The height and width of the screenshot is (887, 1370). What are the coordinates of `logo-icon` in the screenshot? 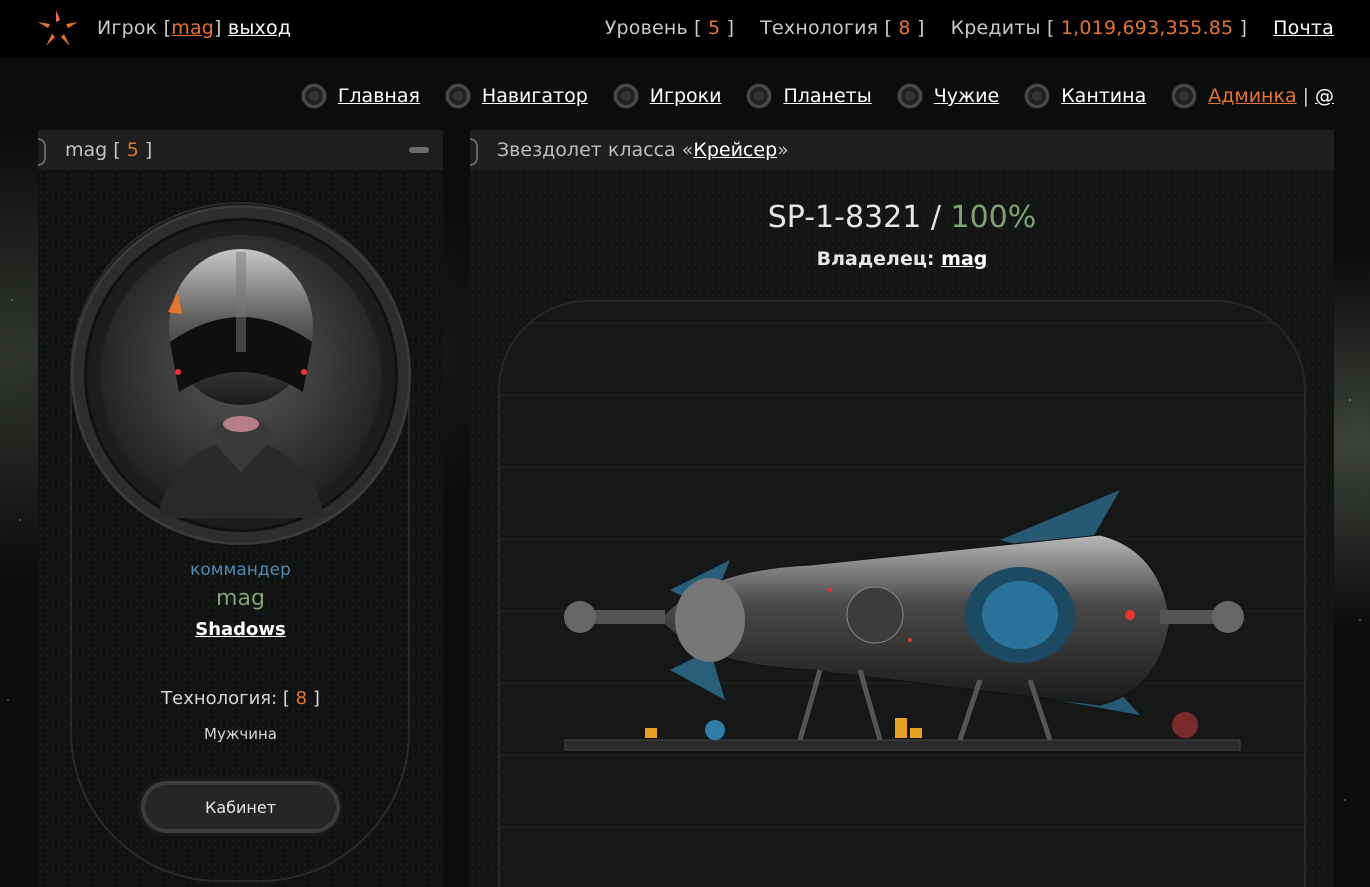 It's located at (58, 28).